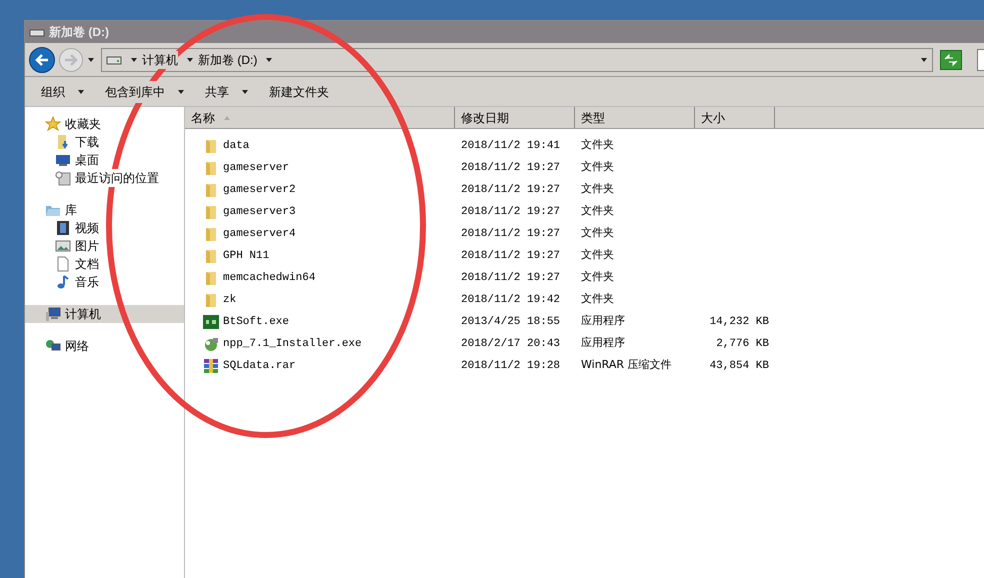 The height and width of the screenshot is (578, 984). What do you see at coordinates (63, 178) in the screenshot?
I see `recent-places-icon` at bounding box center [63, 178].